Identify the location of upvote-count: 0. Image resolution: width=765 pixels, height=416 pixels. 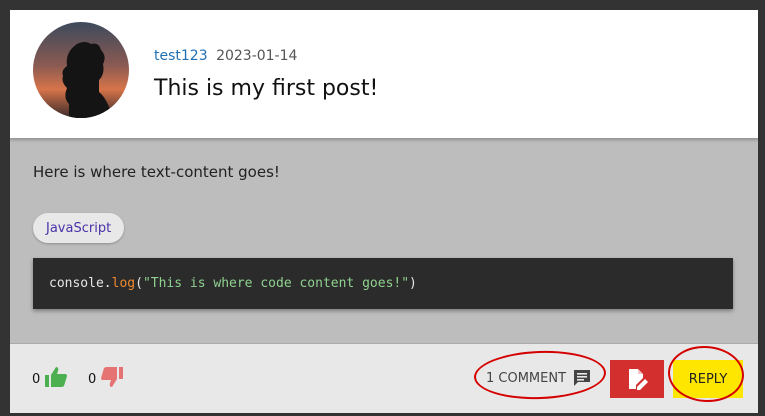
(36, 379).